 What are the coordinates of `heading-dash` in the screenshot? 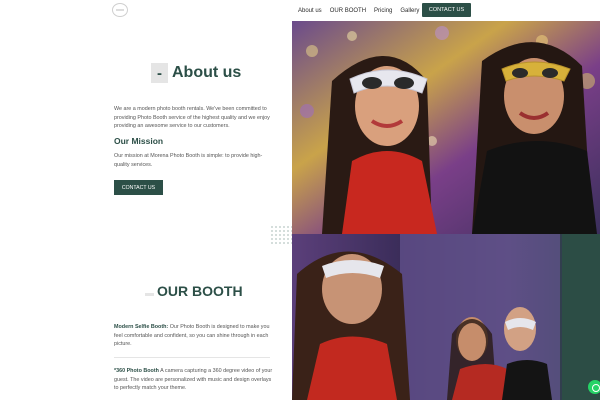 It's located at (149, 294).